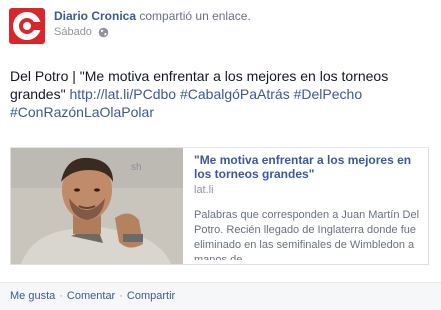  What do you see at coordinates (82, 112) in the screenshot?
I see `hashtag-link: #ConRazónLaOlaPolar` at bounding box center [82, 112].